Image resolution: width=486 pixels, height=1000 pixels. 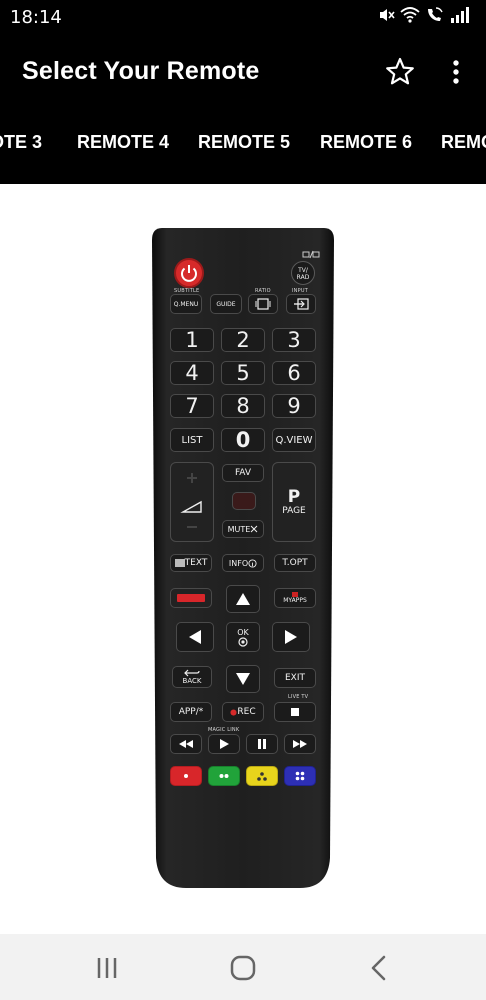 What do you see at coordinates (244, 142) in the screenshot?
I see `tab-remote-5: REMOTE 5` at bounding box center [244, 142].